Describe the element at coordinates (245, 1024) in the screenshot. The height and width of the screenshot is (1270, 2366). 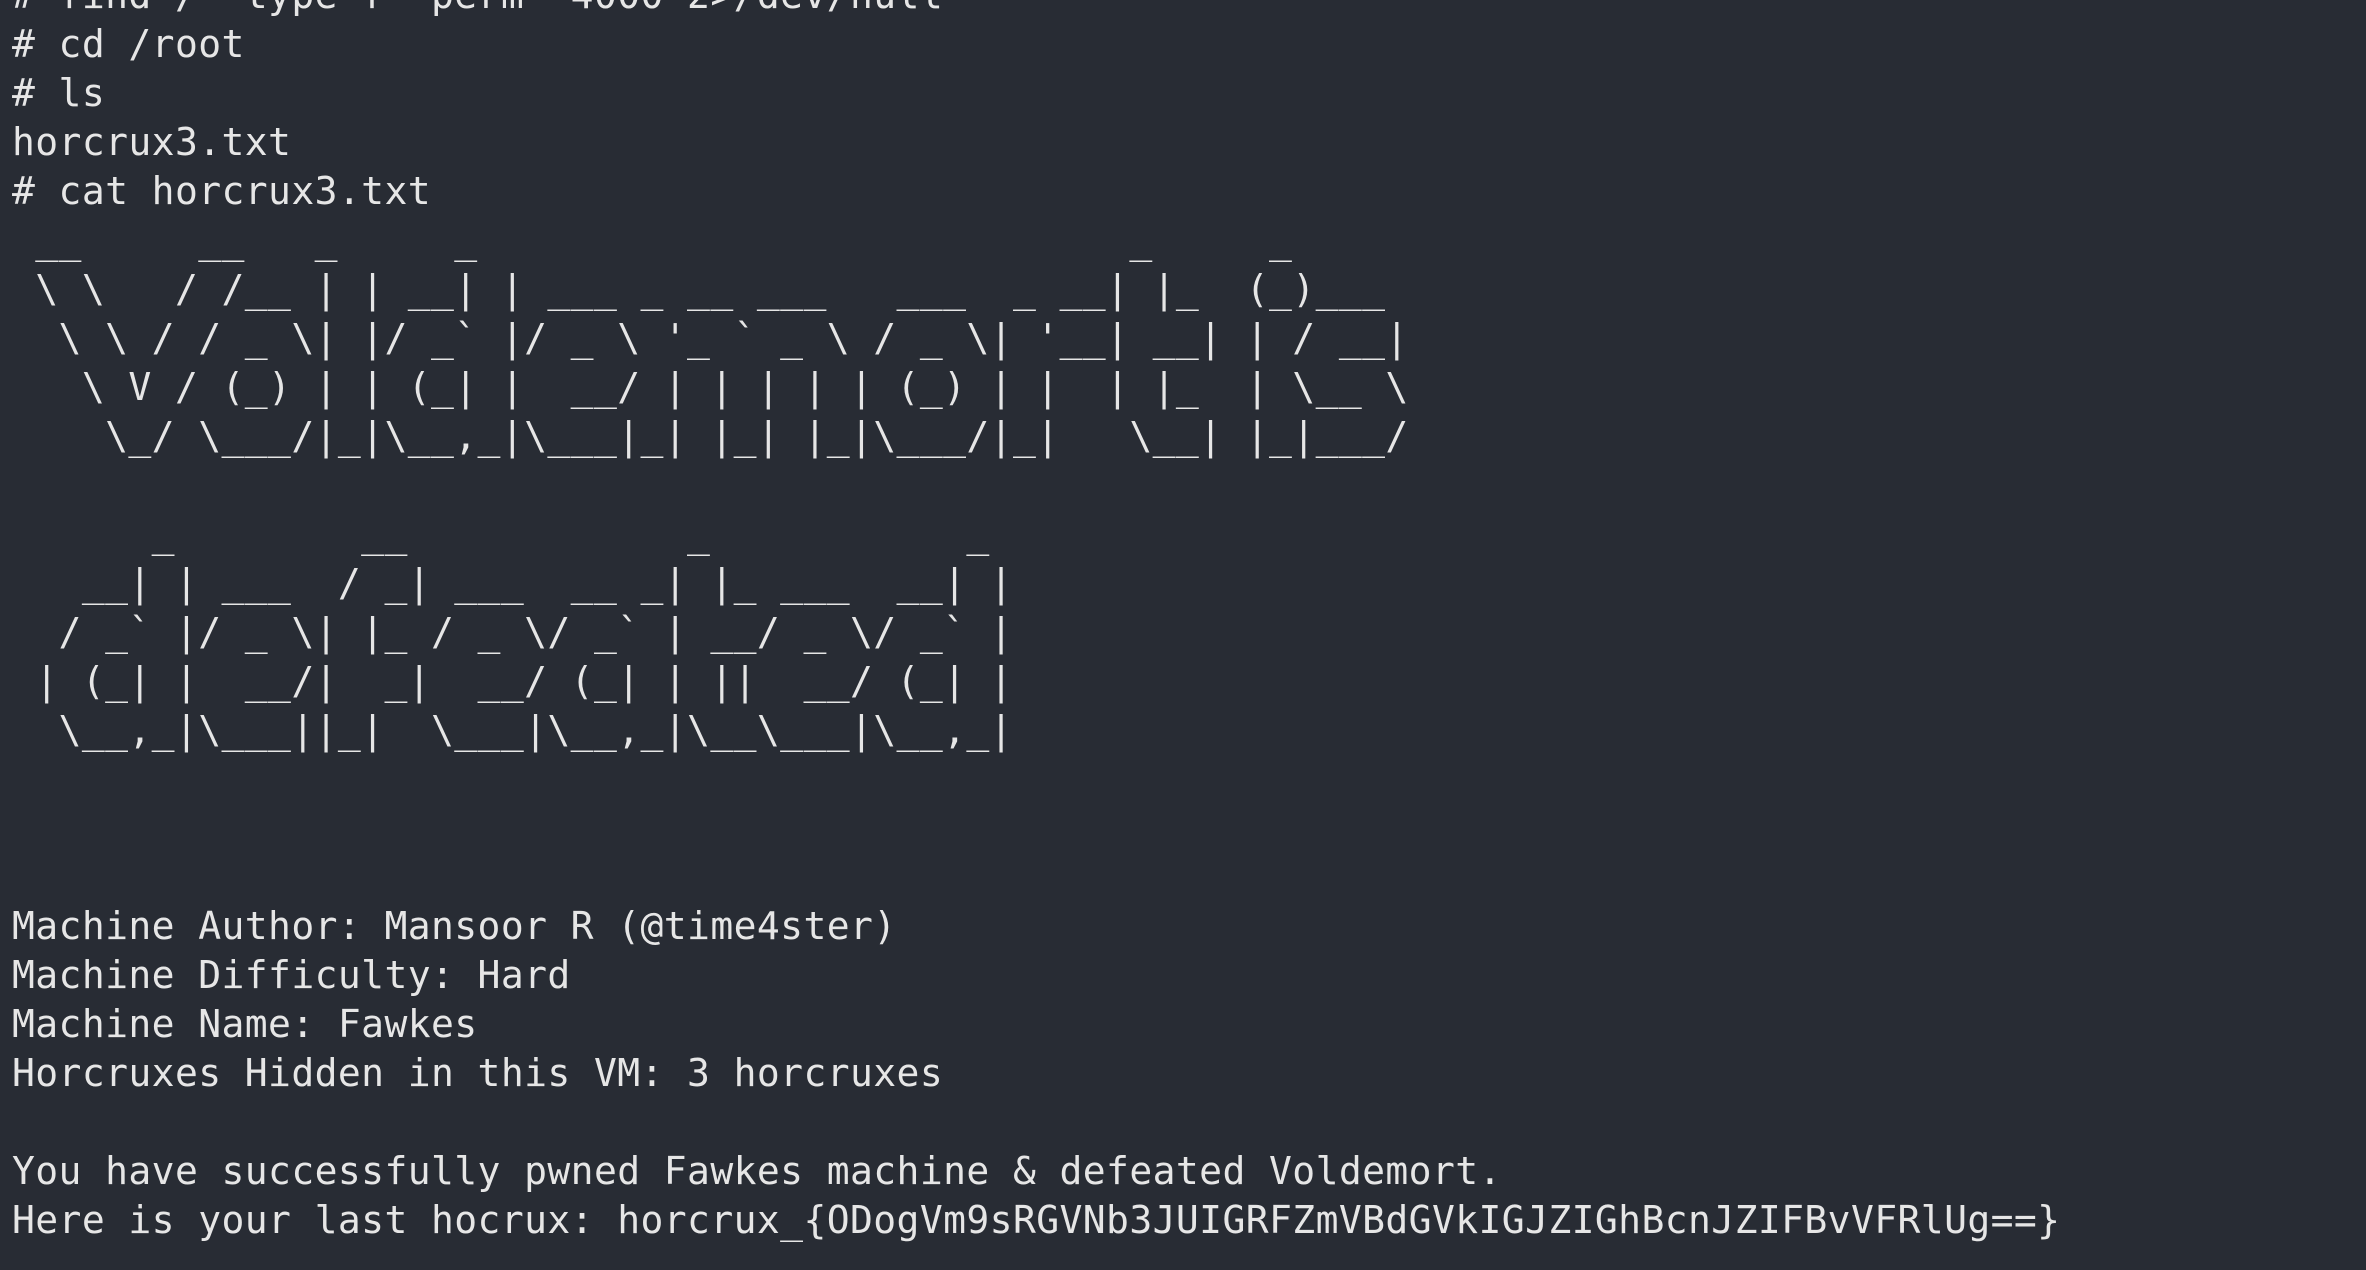
I see `machine-name: Machine Name: Fawkes` at that location.